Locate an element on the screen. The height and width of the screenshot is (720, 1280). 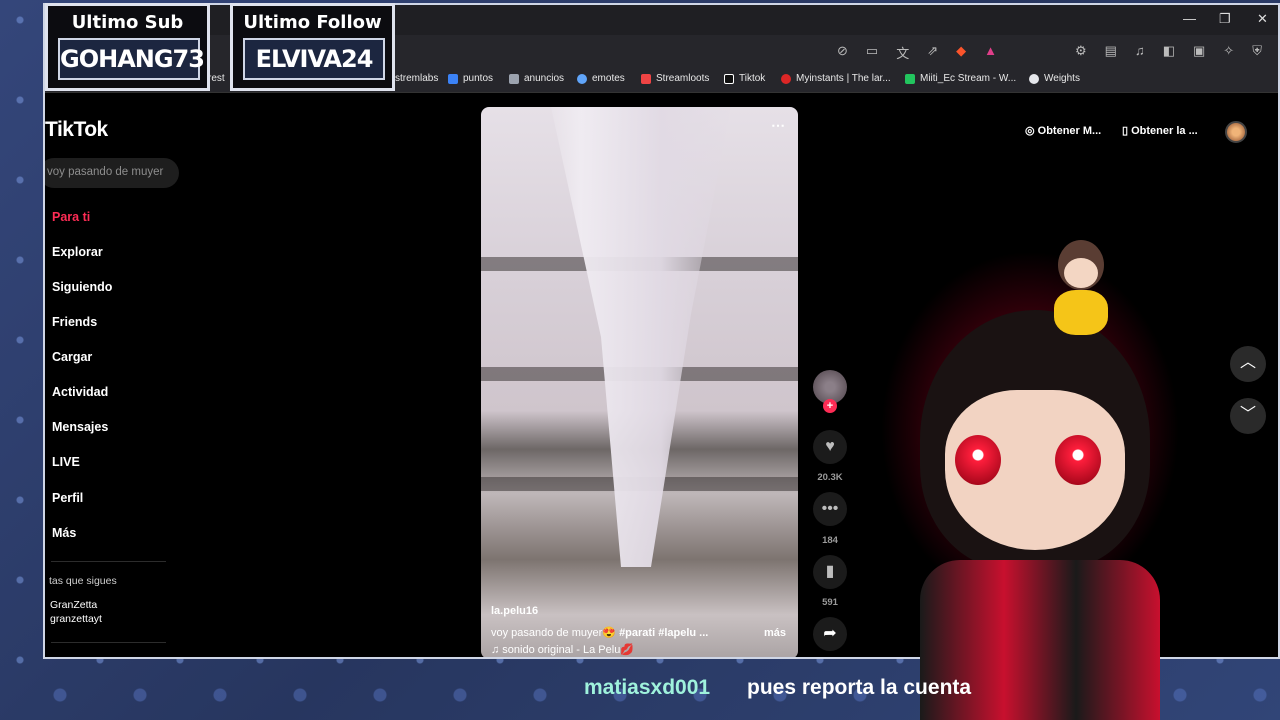
bookmark-label: Weights is located at coordinates (1062, 78).